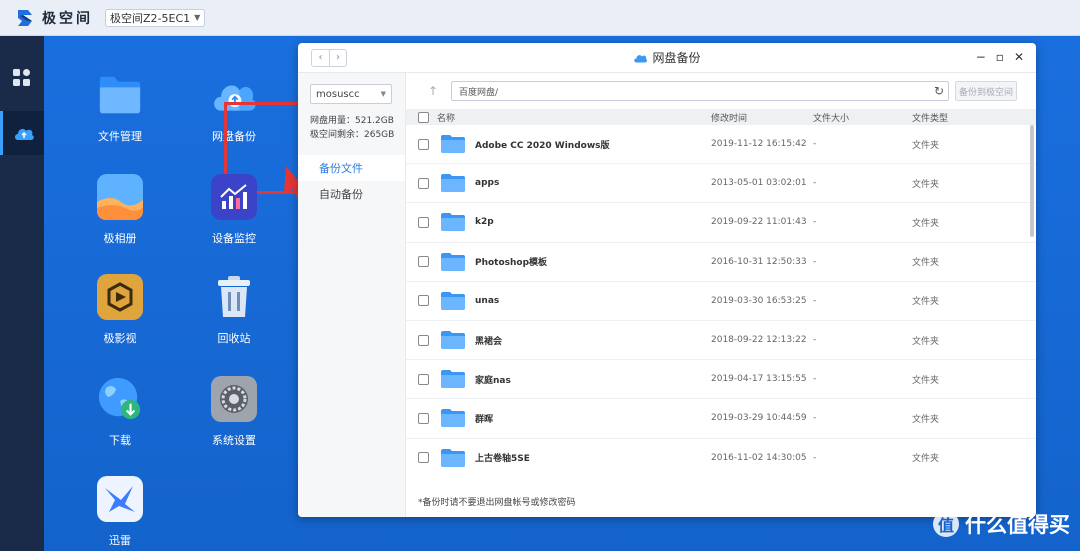  I want to click on window-controls: − ▫ ✕, so click(1000, 57).